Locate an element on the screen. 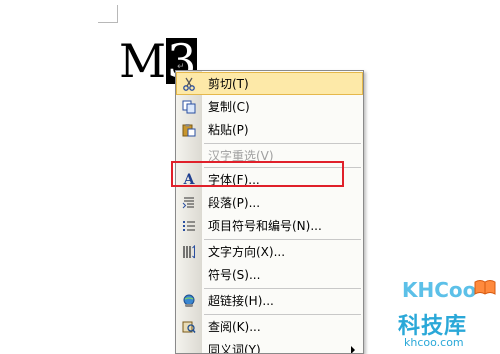  copy-icon is located at coordinates (189, 106).